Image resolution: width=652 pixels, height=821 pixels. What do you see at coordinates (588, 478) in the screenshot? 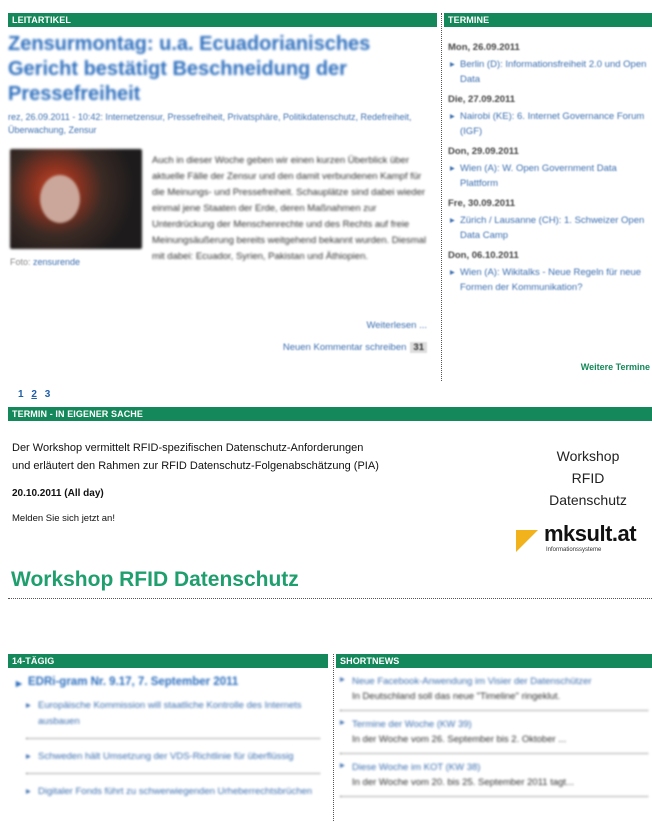
I see `banner-line-2: RFID` at bounding box center [588, 478].